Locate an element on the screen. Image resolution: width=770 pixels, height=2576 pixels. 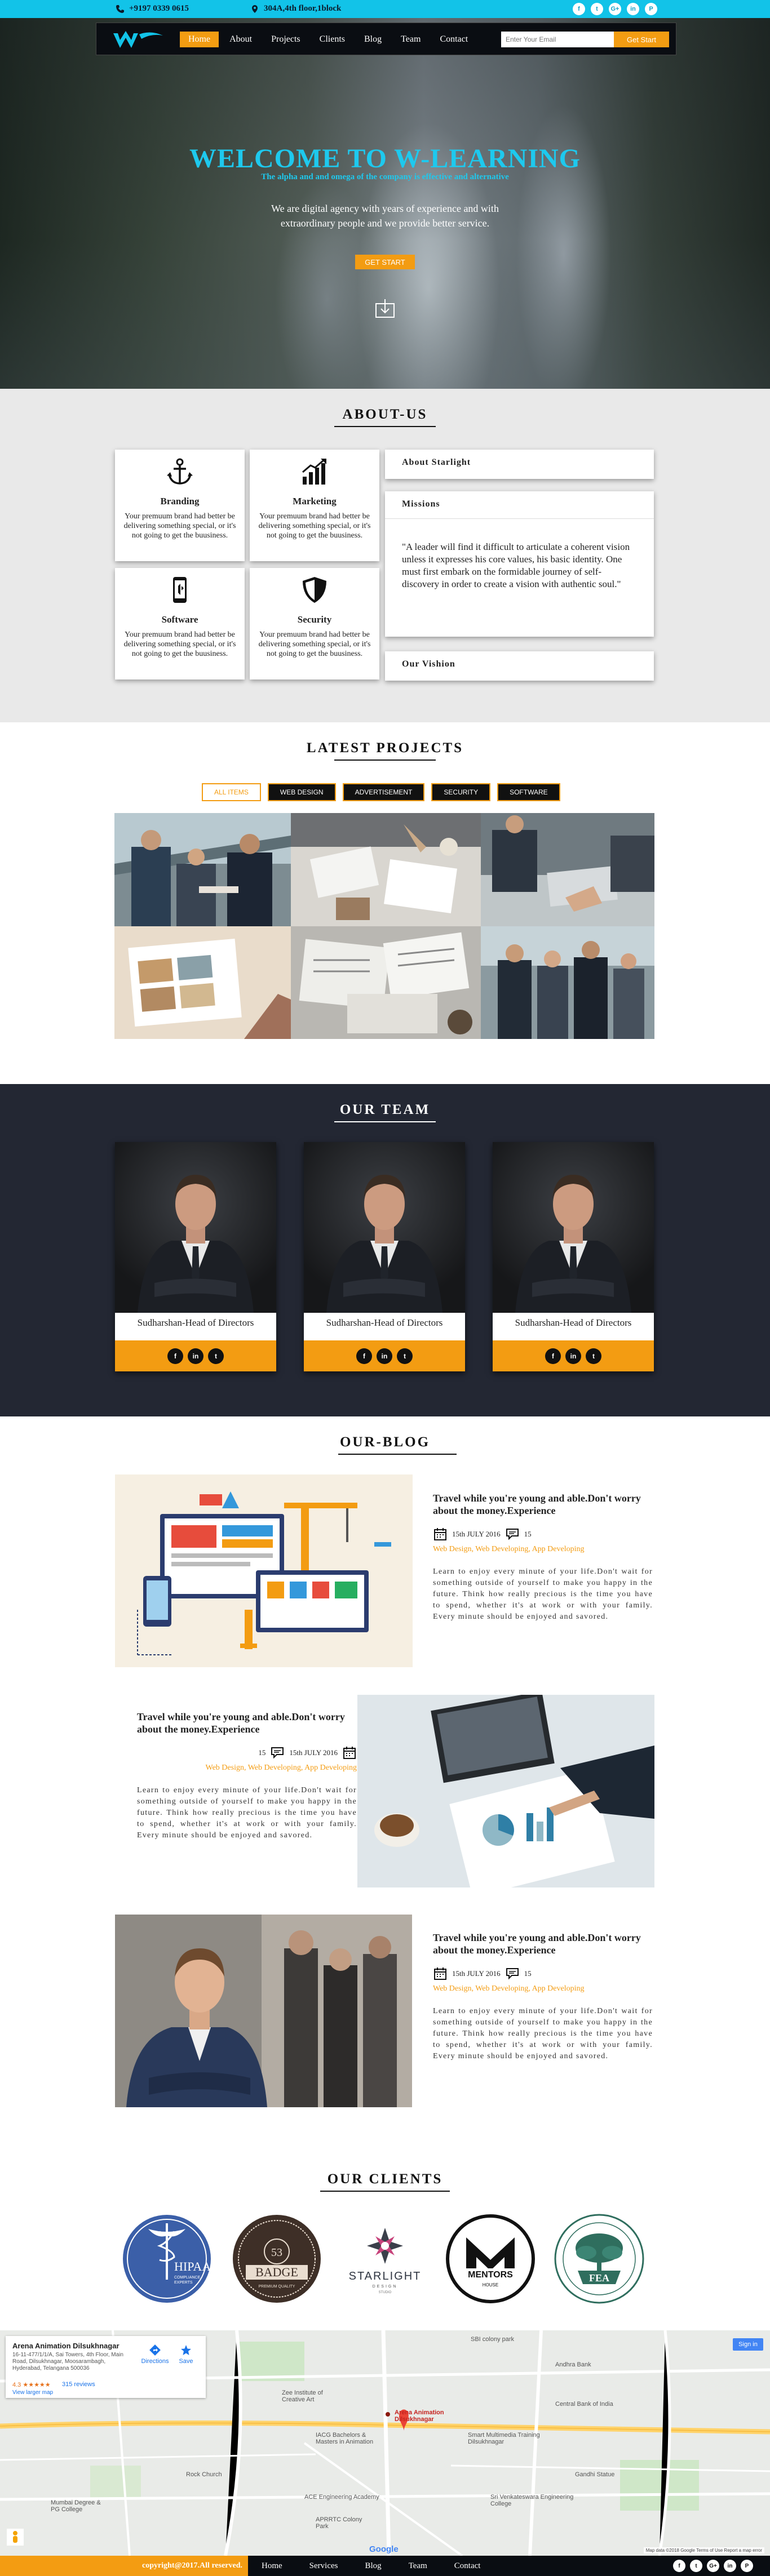
client-logo-mentors: MENTORS HOUSE is located at coordinates (491, 2259).